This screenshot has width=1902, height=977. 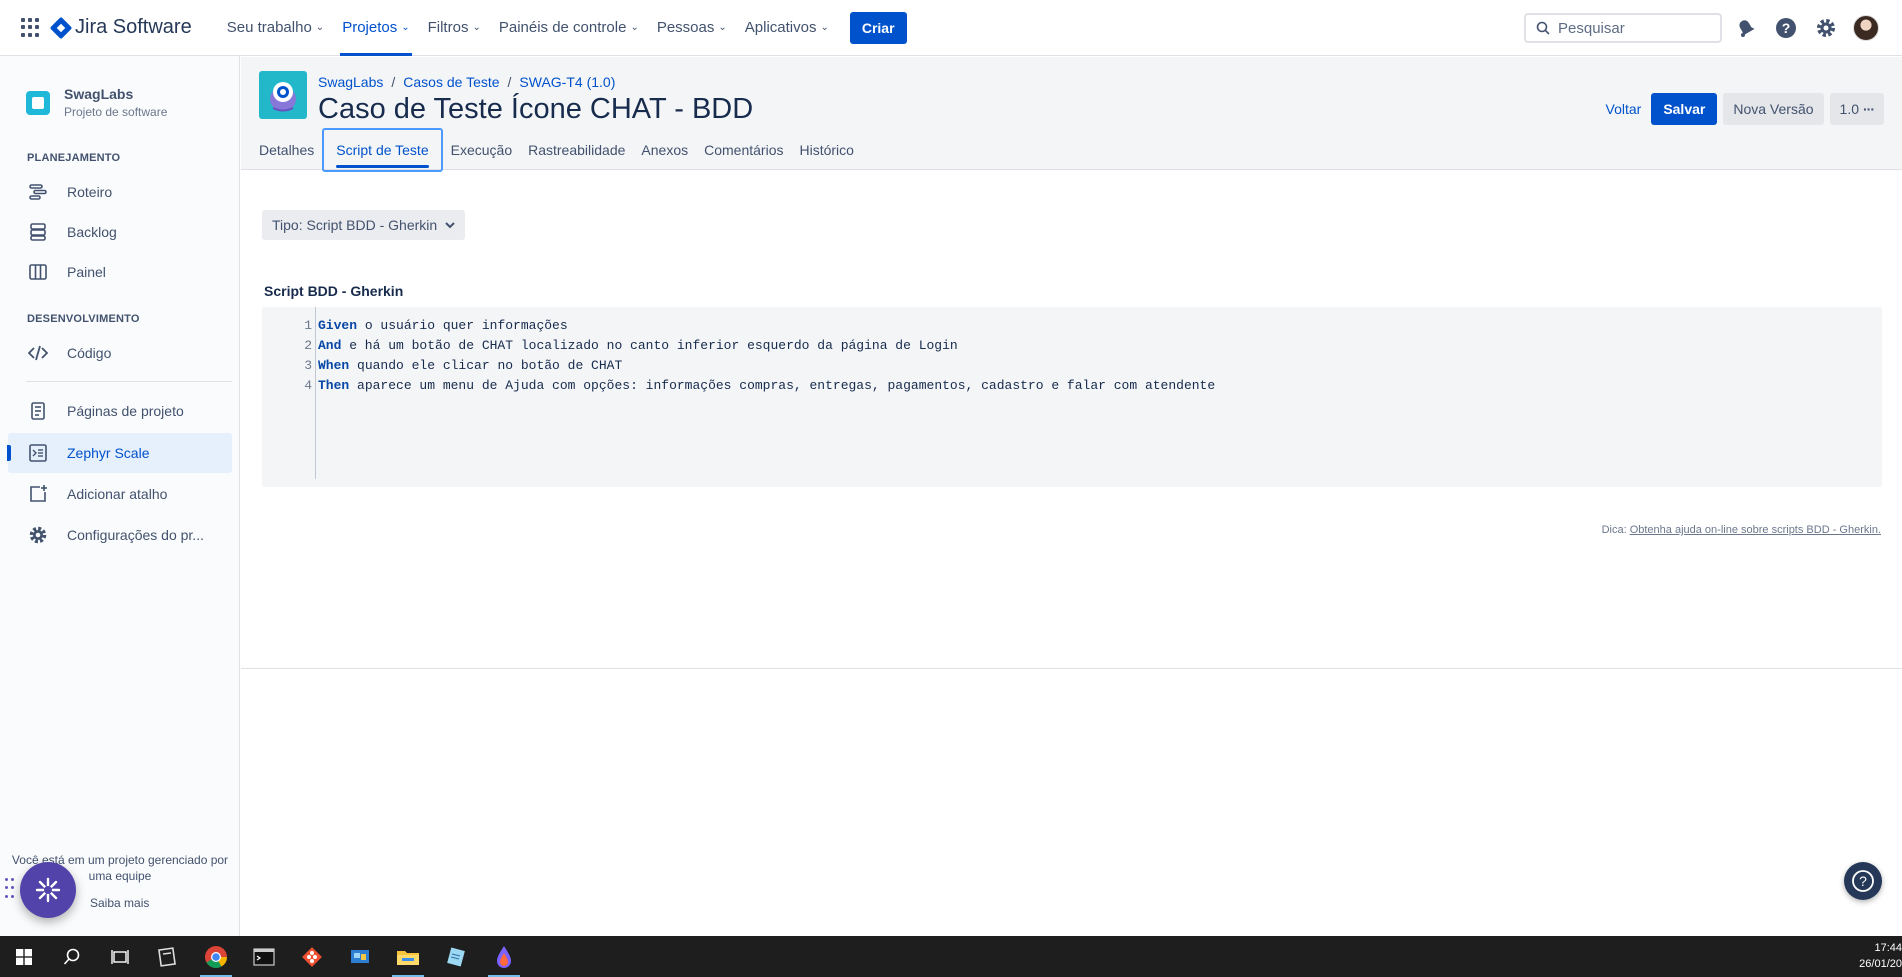 What do you see at coordinates (787, 28) in the screenshot?
I see `nav-item-apps: Aplicativos ⌄` at bounding box center [787, 28].